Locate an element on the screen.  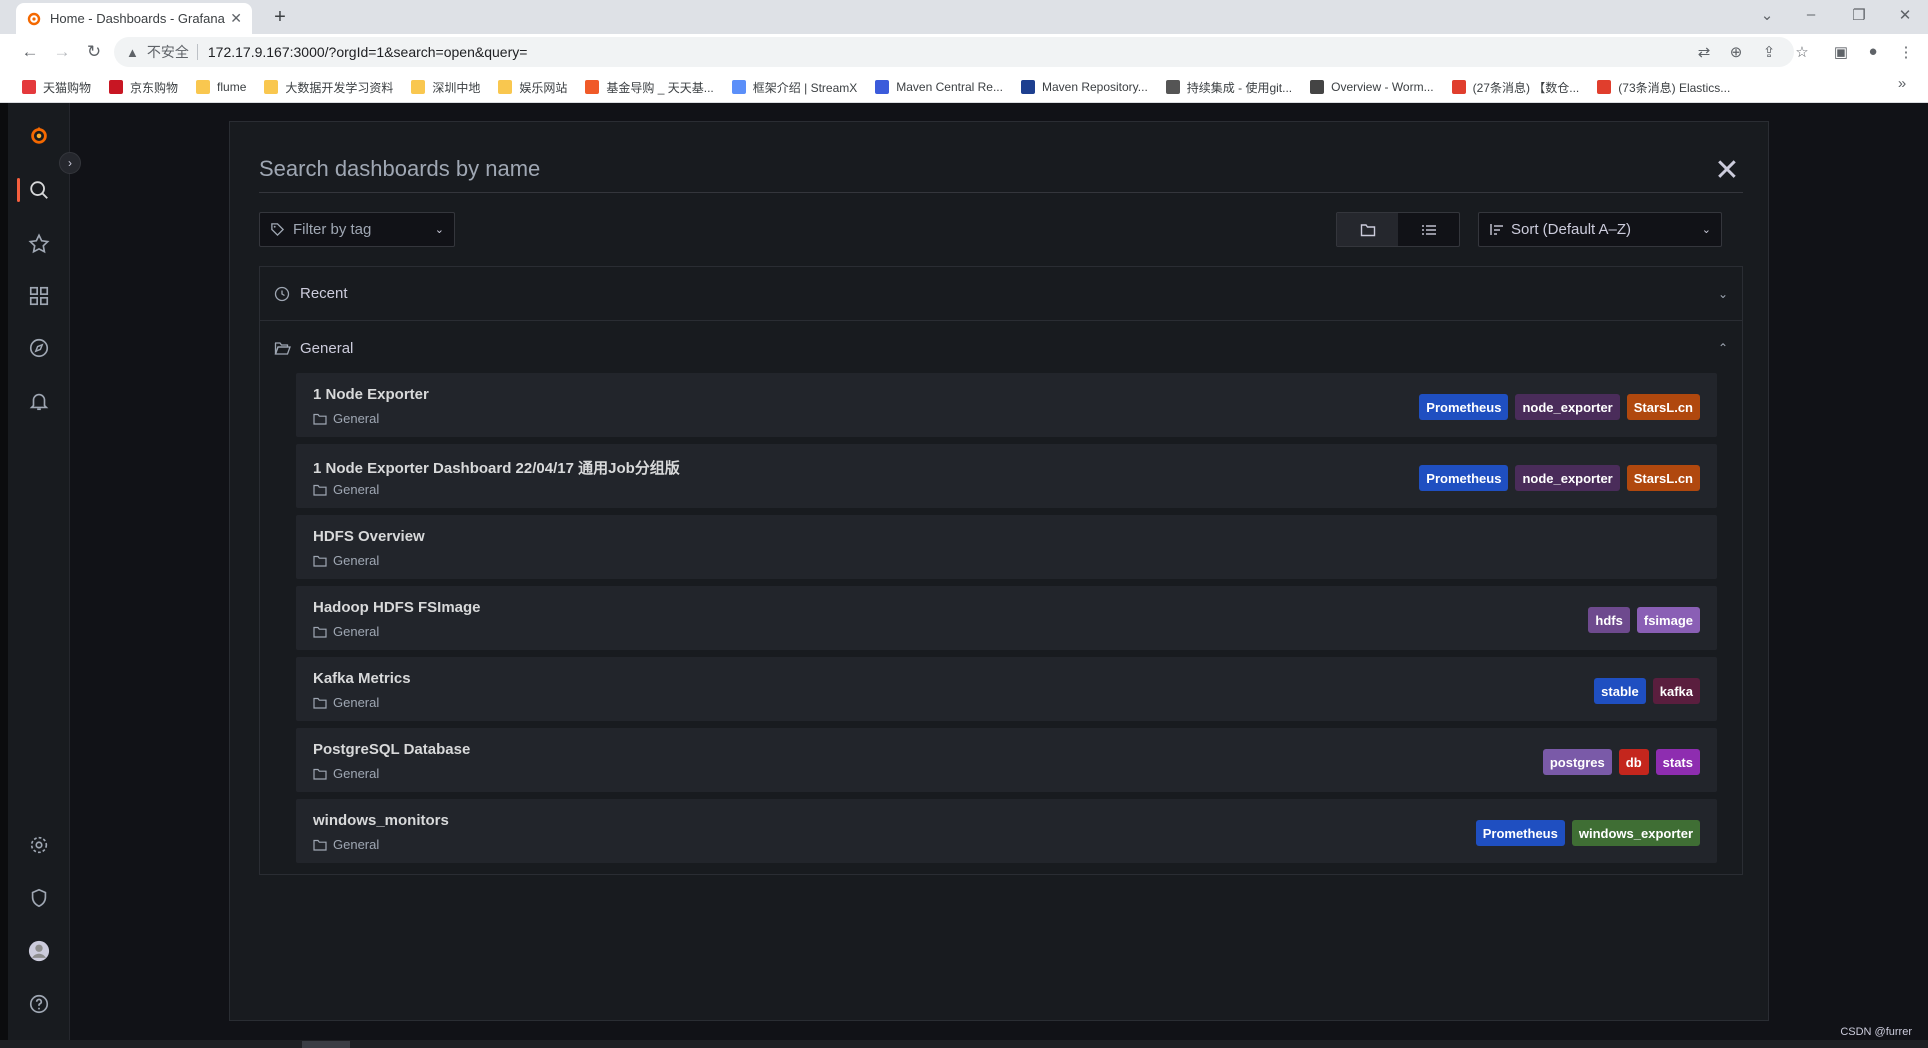
scrollbar-thumb is located at coordinates (326, 1044).